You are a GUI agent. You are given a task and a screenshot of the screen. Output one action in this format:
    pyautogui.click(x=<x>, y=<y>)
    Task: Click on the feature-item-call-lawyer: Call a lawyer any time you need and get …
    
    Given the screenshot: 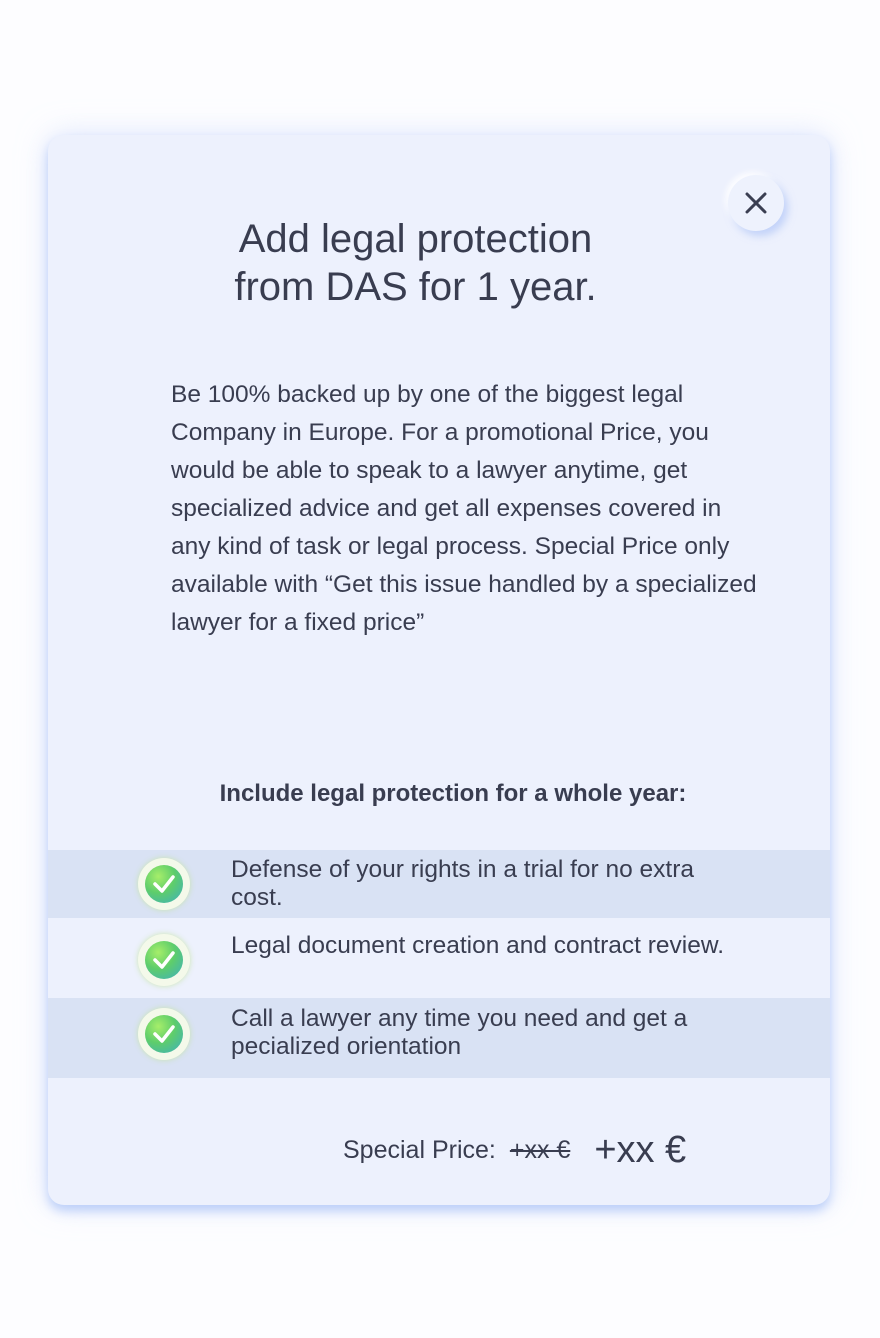 What is the action you would take?
    pyautogui.click(x=439, y=1038)
    